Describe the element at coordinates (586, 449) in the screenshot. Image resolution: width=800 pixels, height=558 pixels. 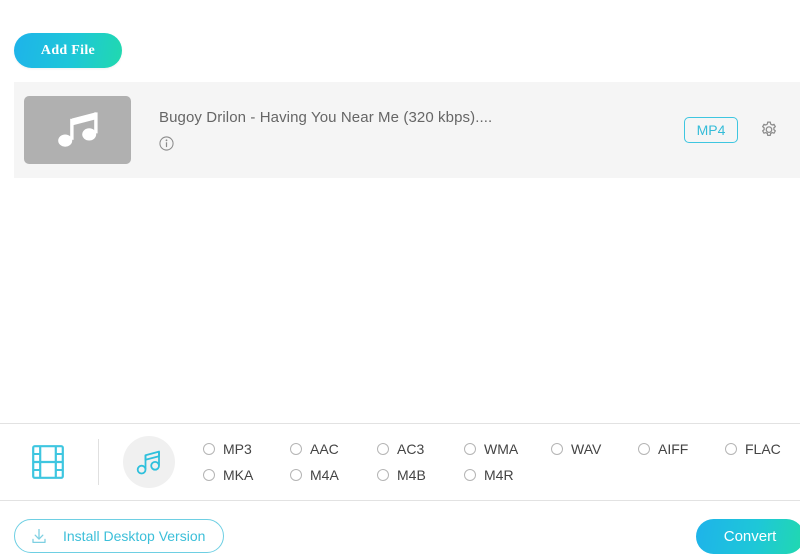
I see `format-label: WAV` at that location.